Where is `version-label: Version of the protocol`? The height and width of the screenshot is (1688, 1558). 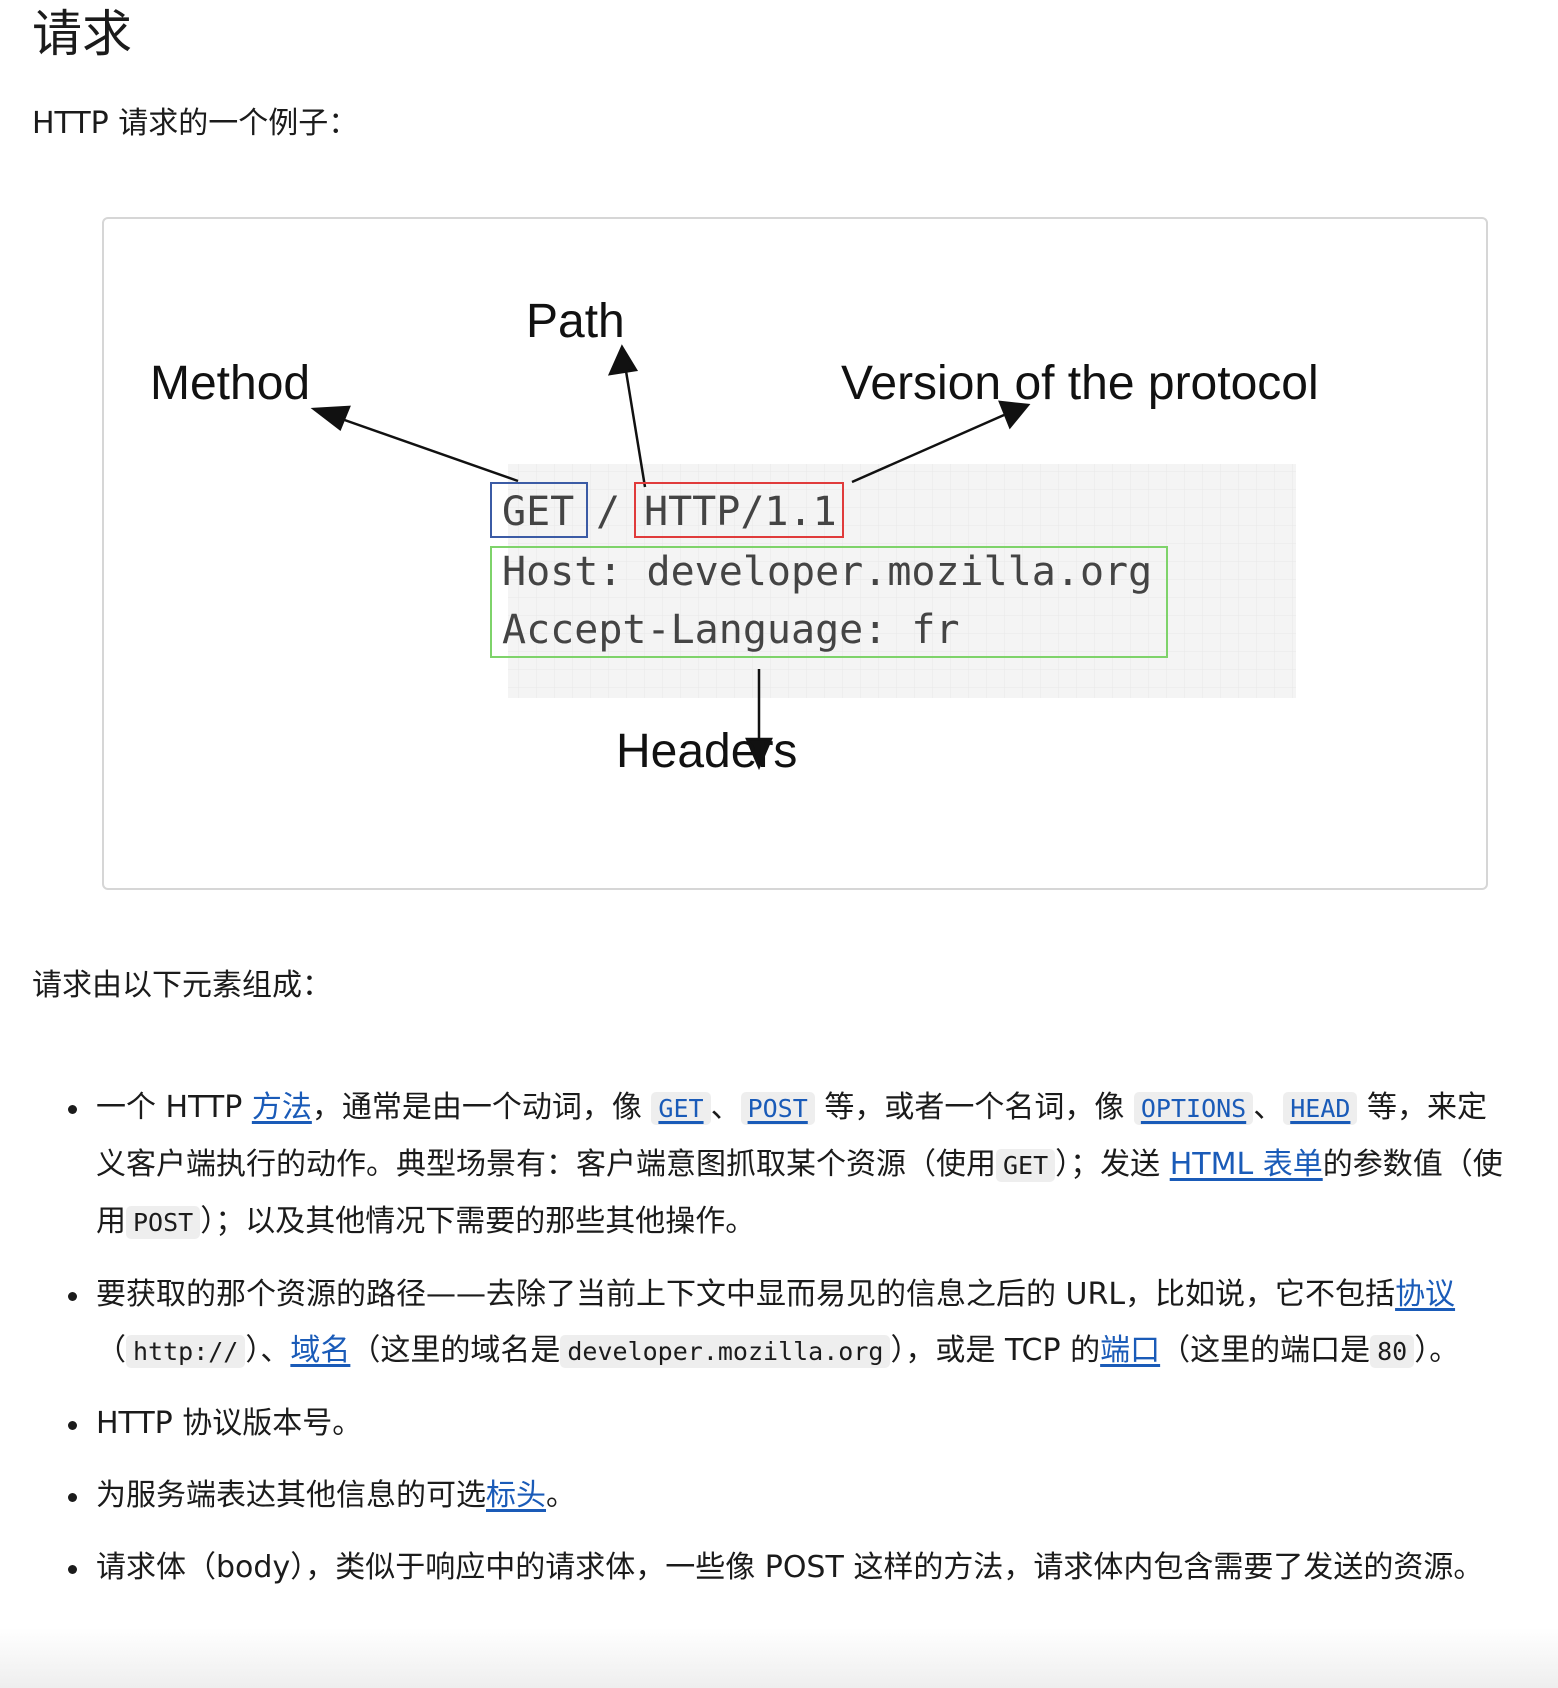
version-label: Version of the protocol is located at coordinates (1080, 383).